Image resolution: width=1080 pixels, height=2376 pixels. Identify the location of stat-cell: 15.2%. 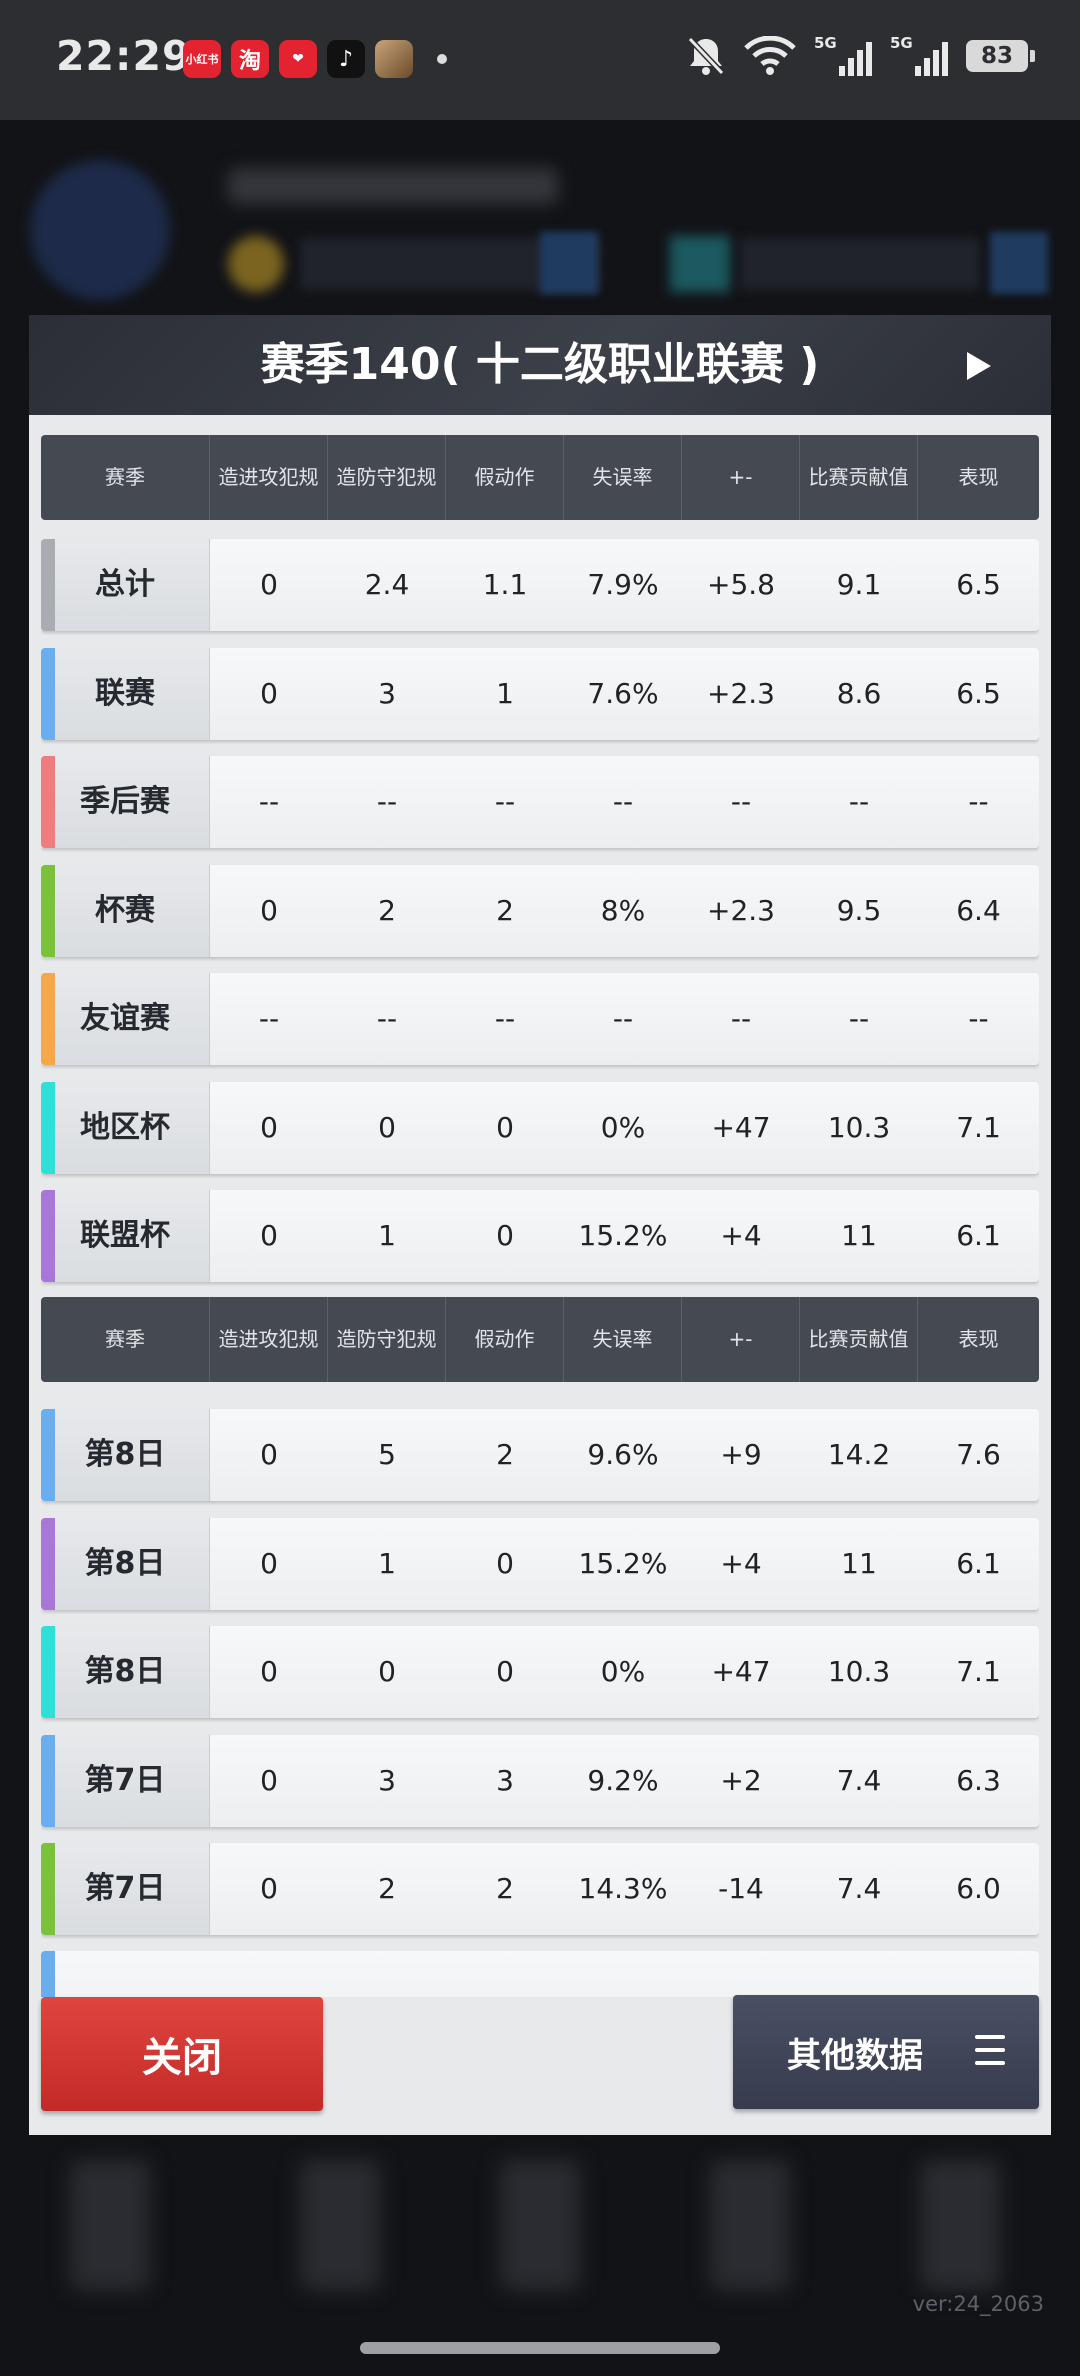
(623, 1563).